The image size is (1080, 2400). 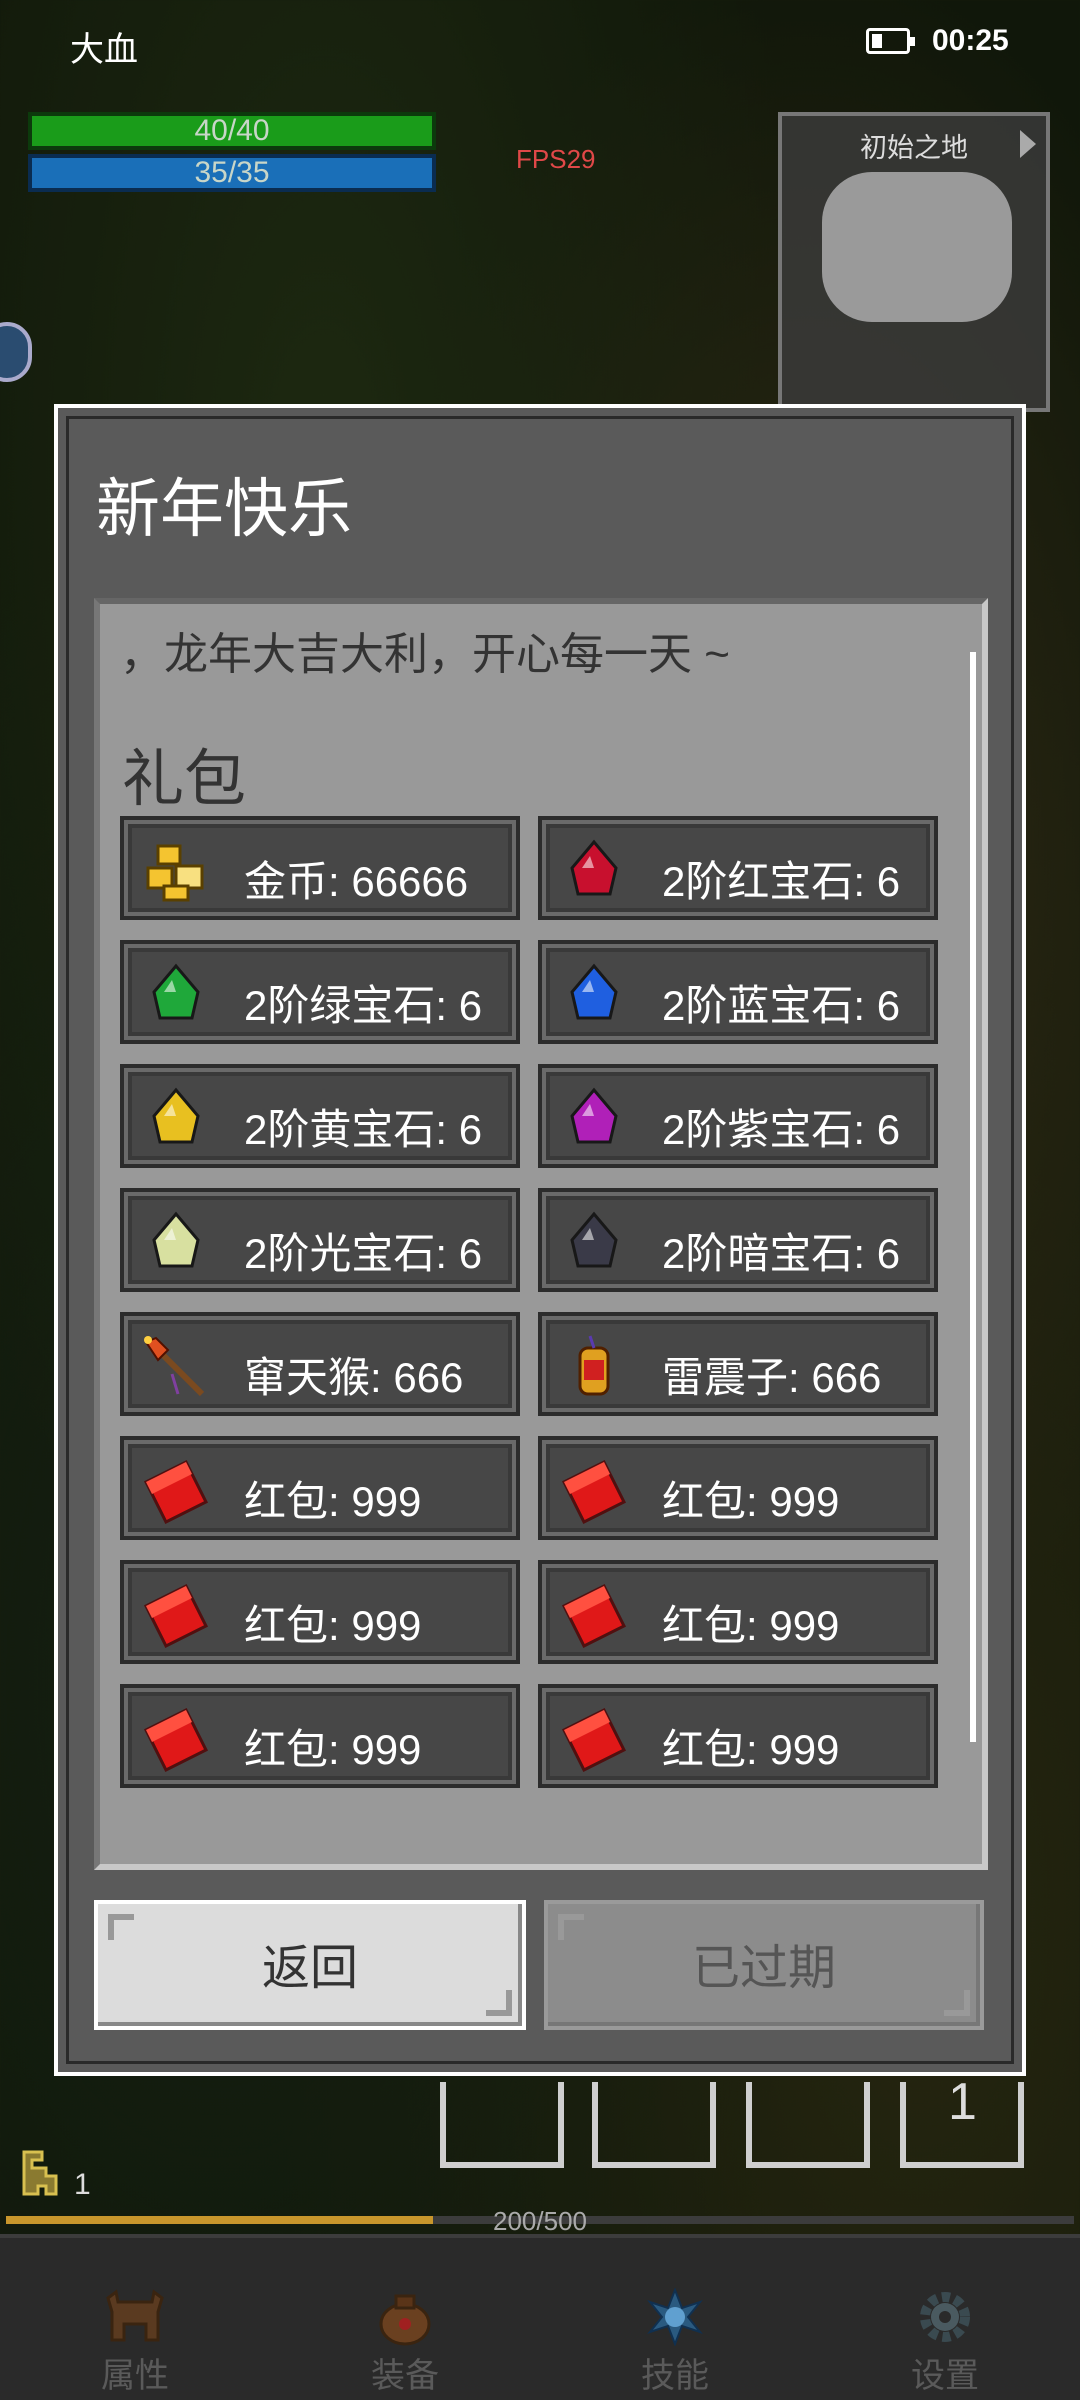 What do you see at coordinates (914, 148) in the screenshot?
I see `minimap-title: 初始之地` at bounding box center [914, 148].